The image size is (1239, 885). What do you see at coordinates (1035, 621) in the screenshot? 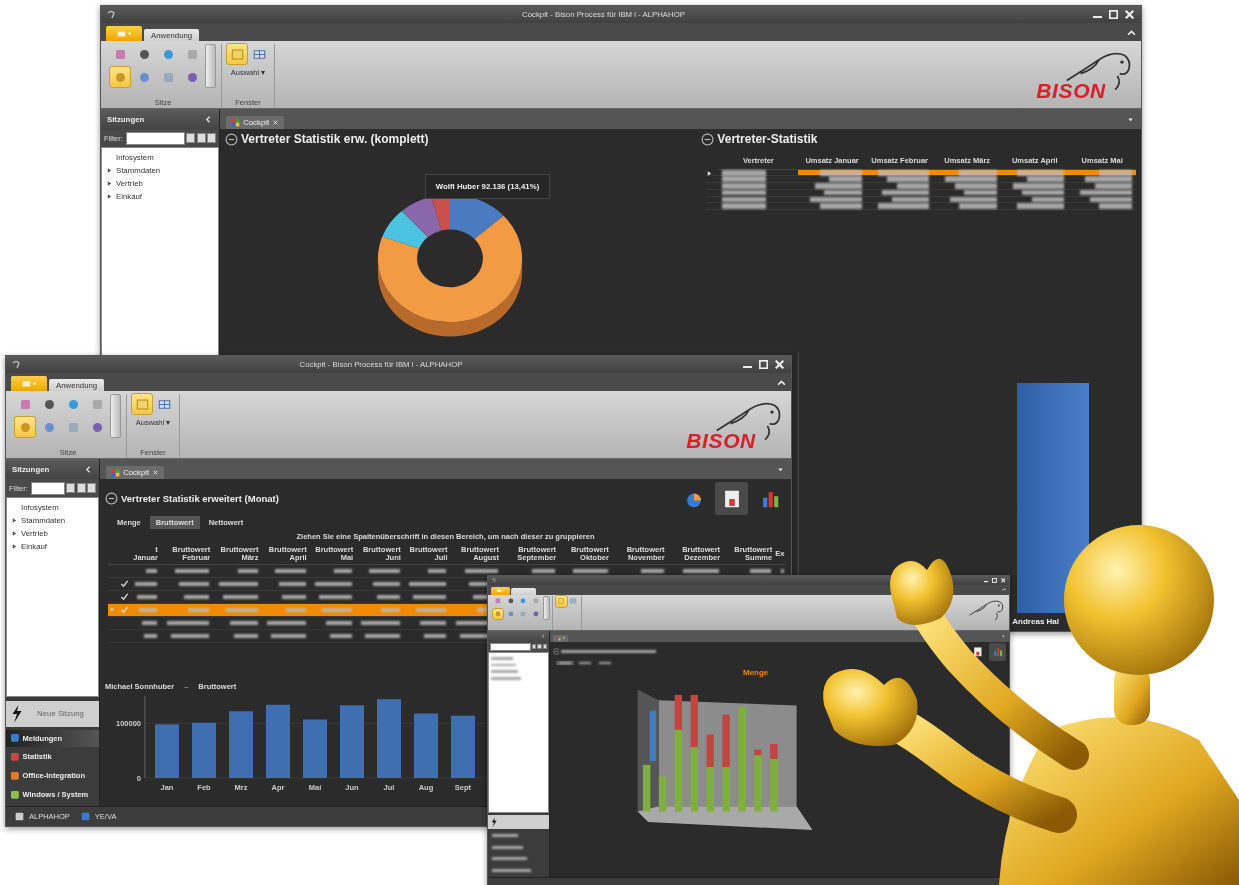
I see `axis-label: Andreas Hal` at bounding box center [1035, 621].